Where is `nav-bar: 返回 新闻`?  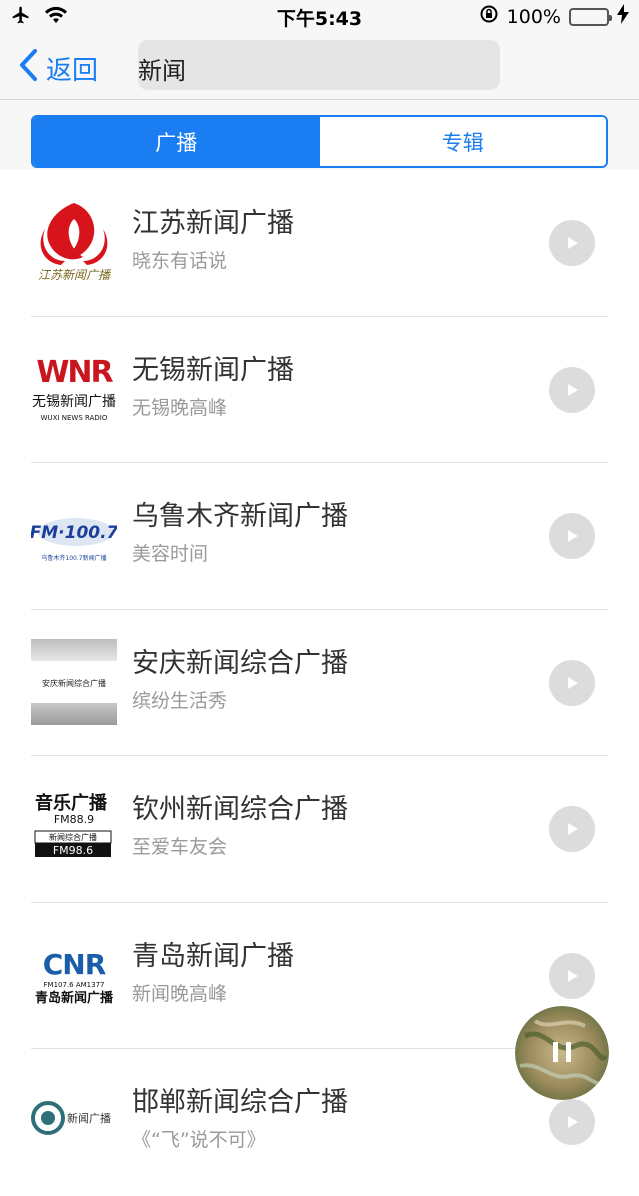 nav-bar: 返回 新闻 is located at coordinates (319, 67).